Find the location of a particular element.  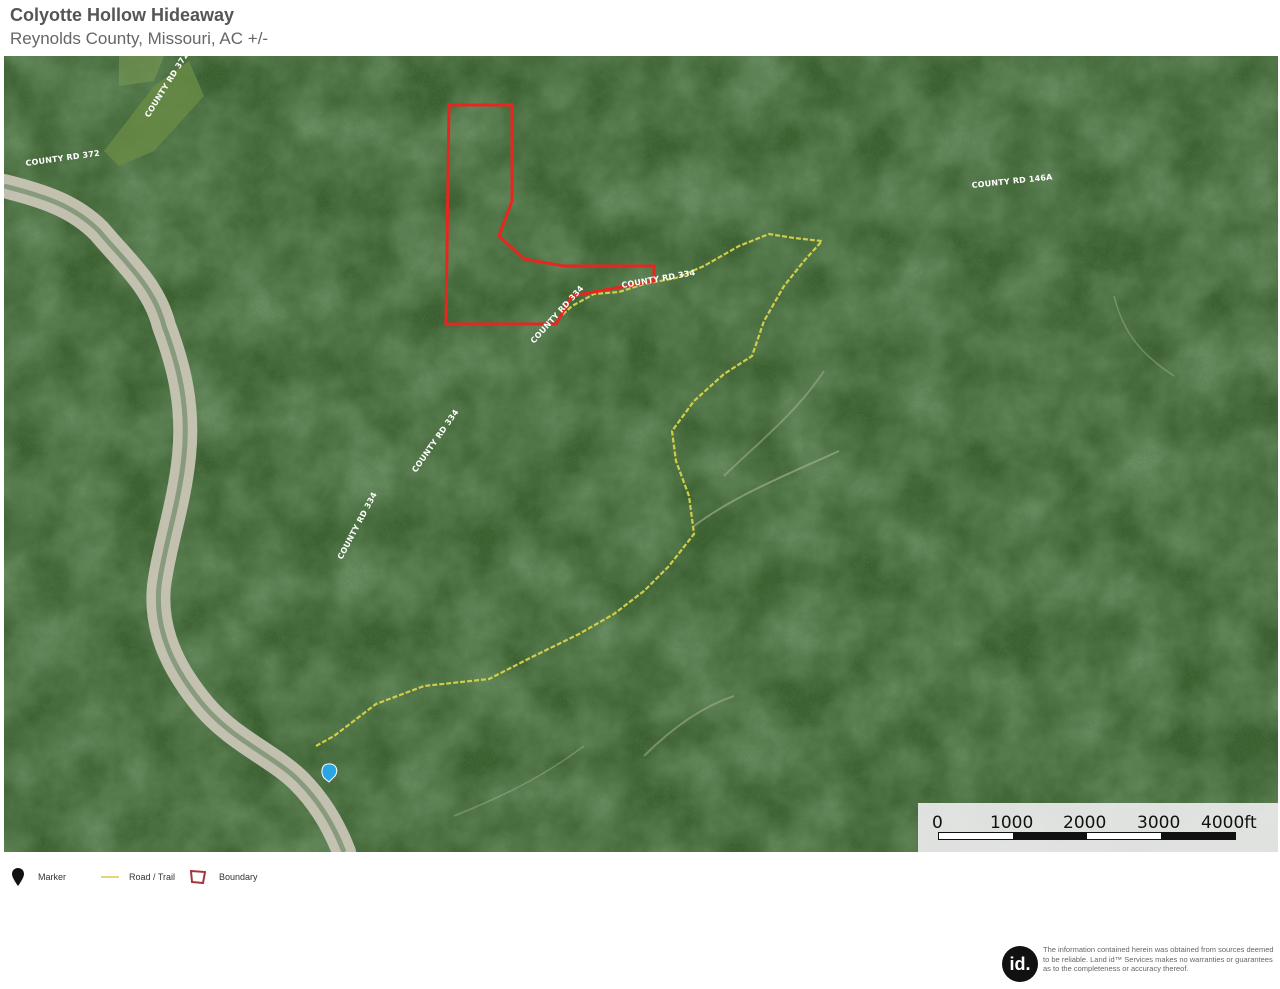

boundary-icon is located at coordinates (198, 877).